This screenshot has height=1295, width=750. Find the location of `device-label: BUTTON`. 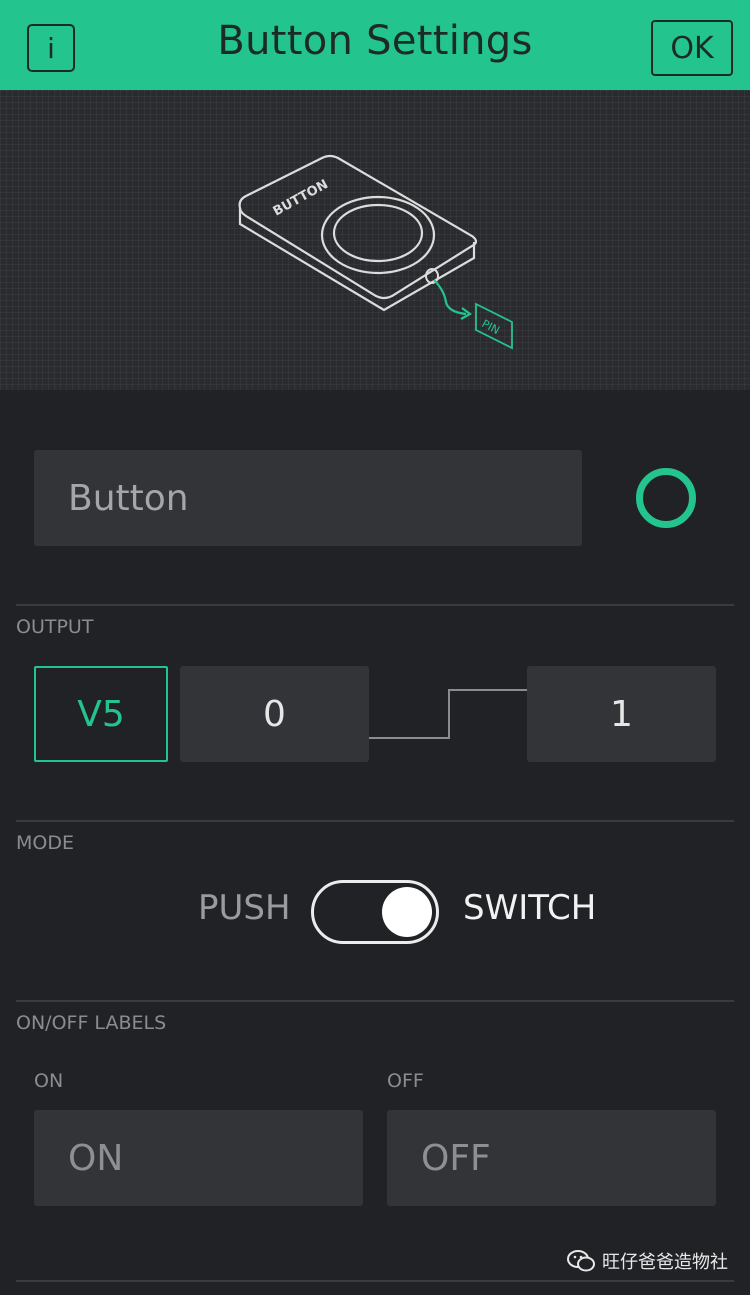

device-label: BUTTON is located at coordinates (301, 198).